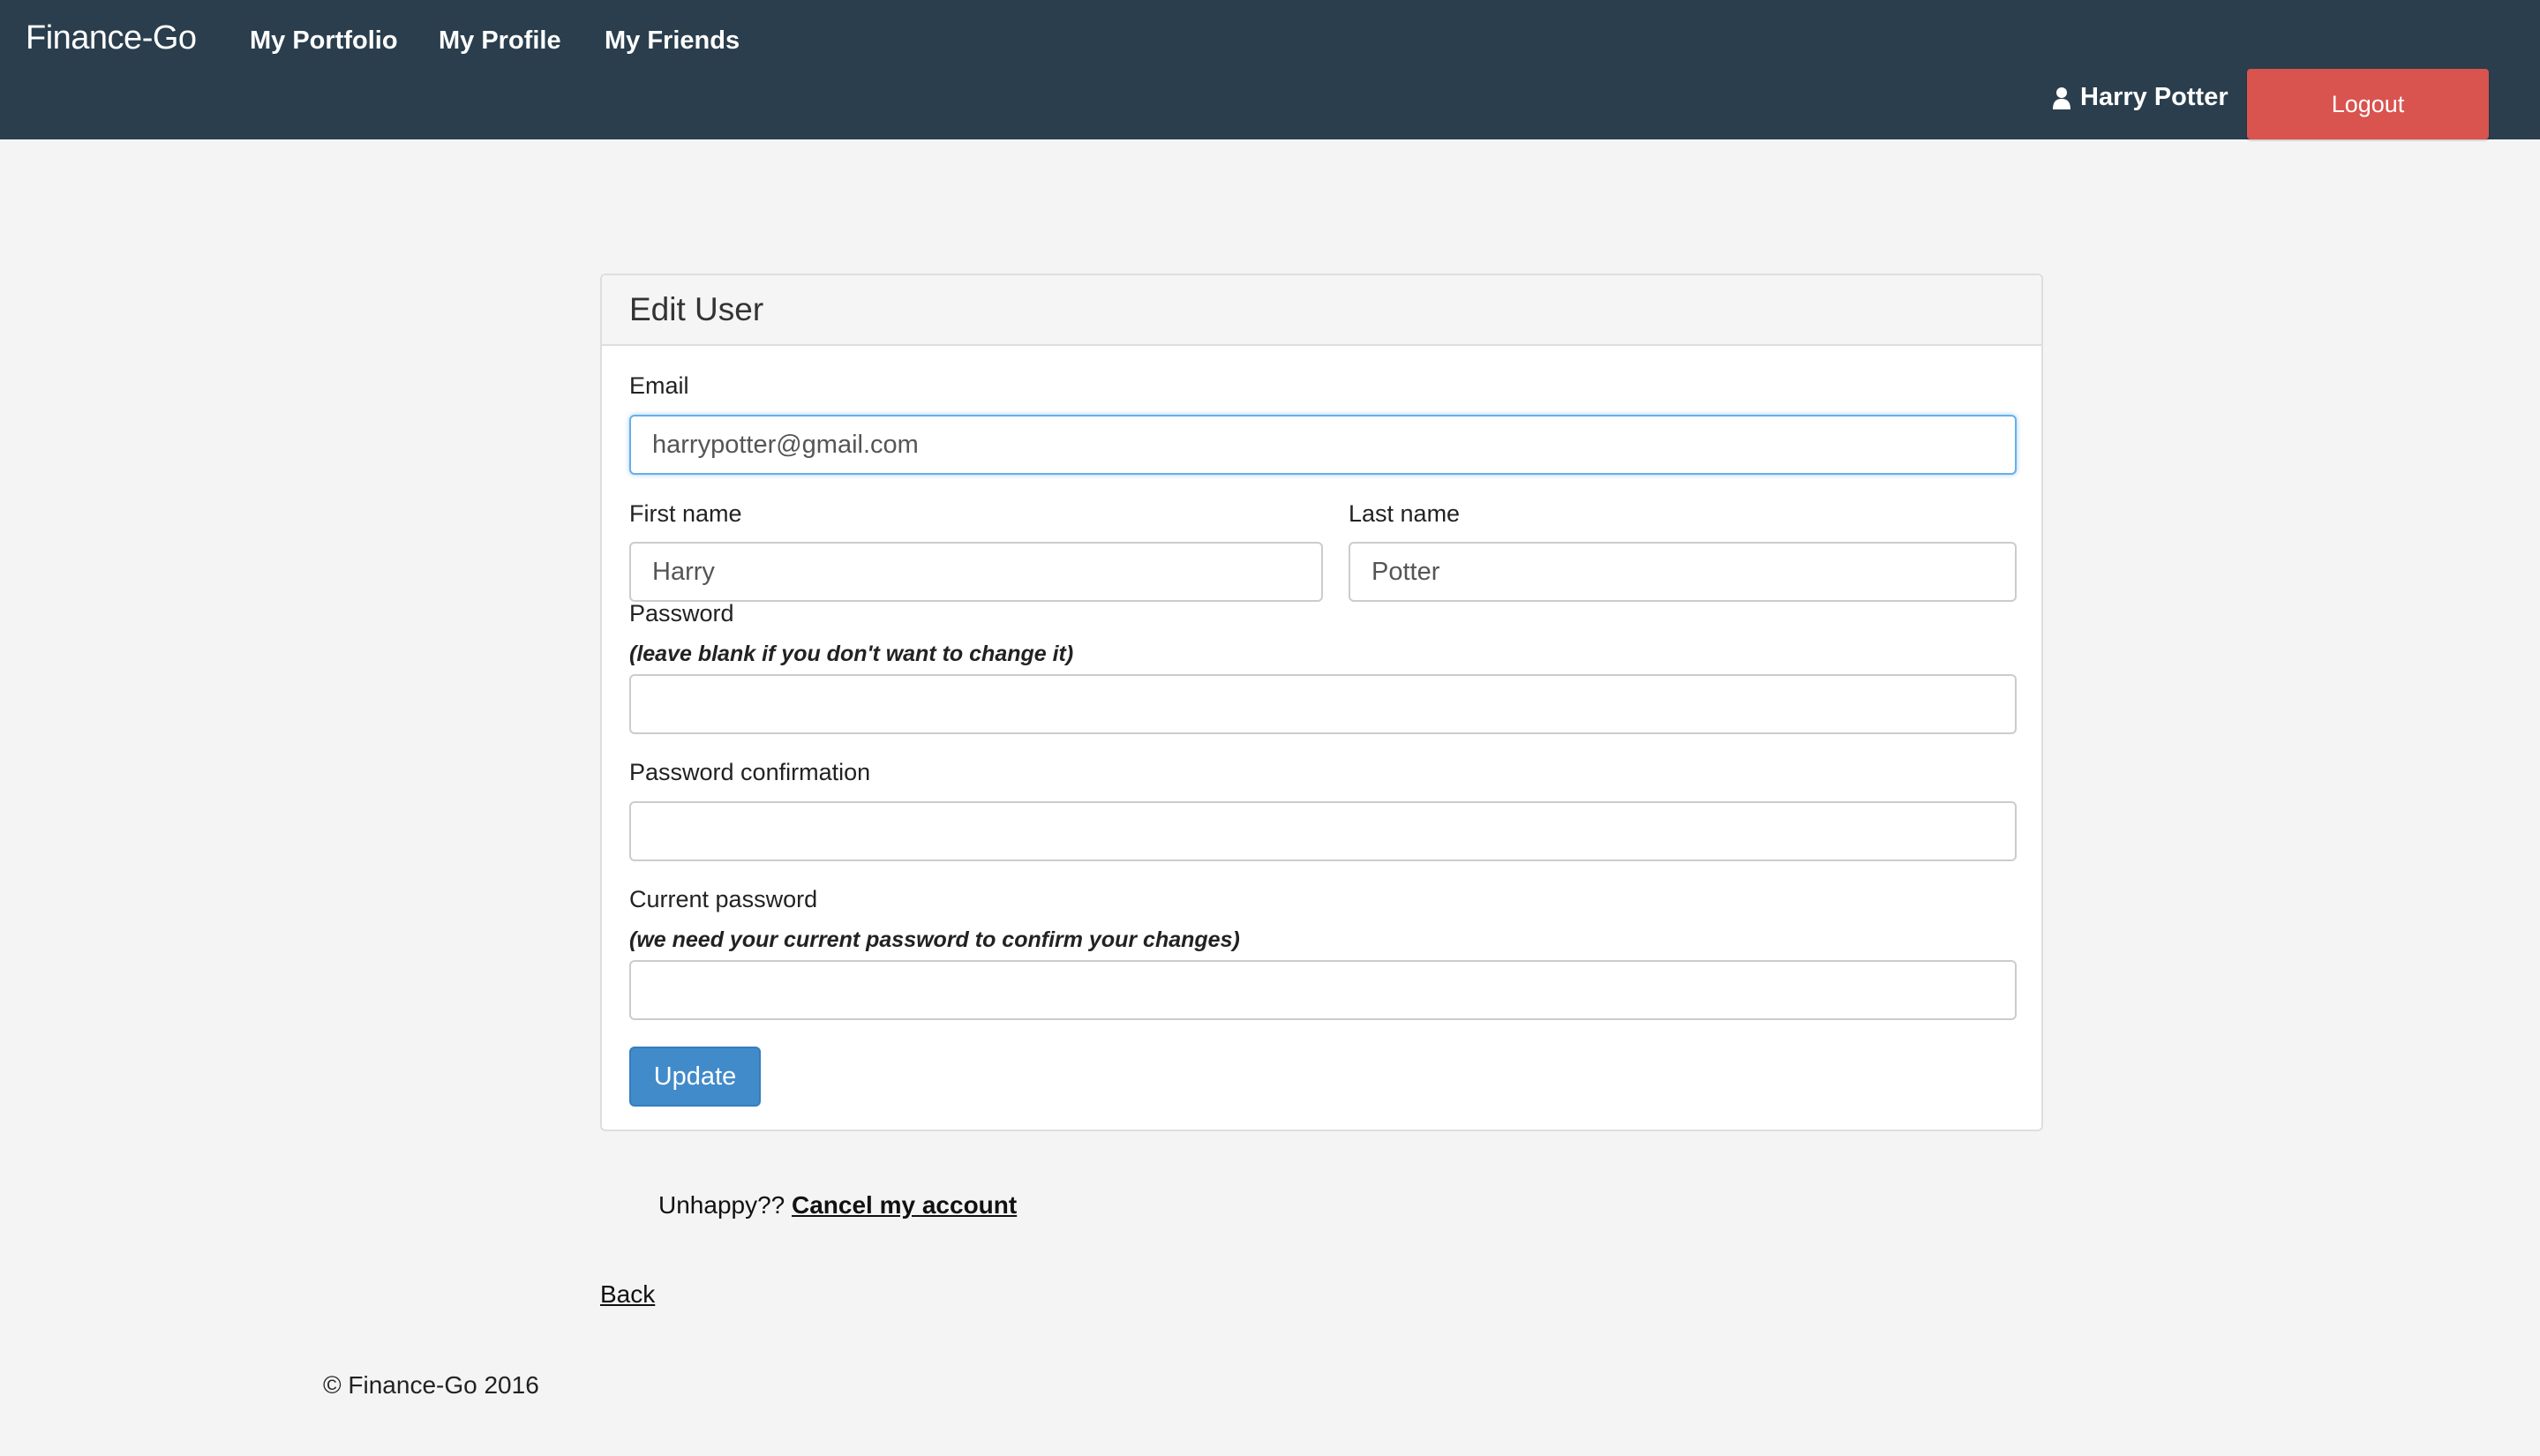 The image size is (2540, 1456). I want to click on brand-logo: Finance-Go, so click(111, 38).